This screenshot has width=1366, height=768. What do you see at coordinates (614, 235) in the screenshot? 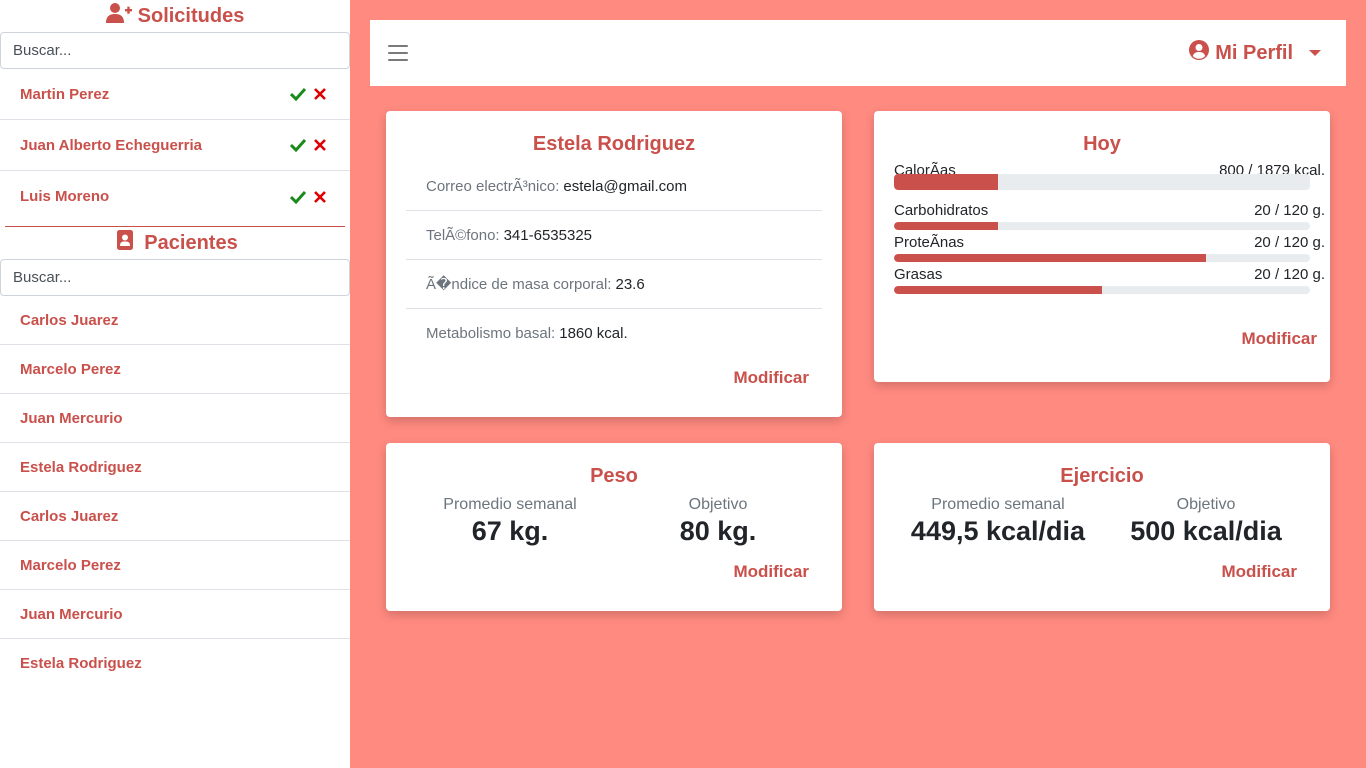
I see `phone-row: TelÃ©fono: 341-6535325` at bounding box center [614, 235].